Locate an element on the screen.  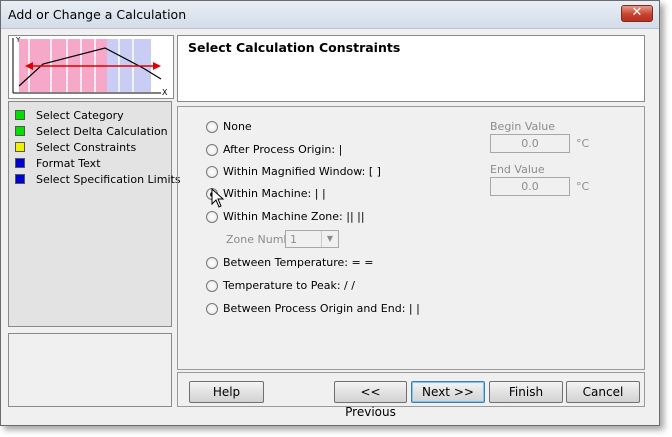
option-label: Between Temperature: = = is located at coordinates (298, 262).